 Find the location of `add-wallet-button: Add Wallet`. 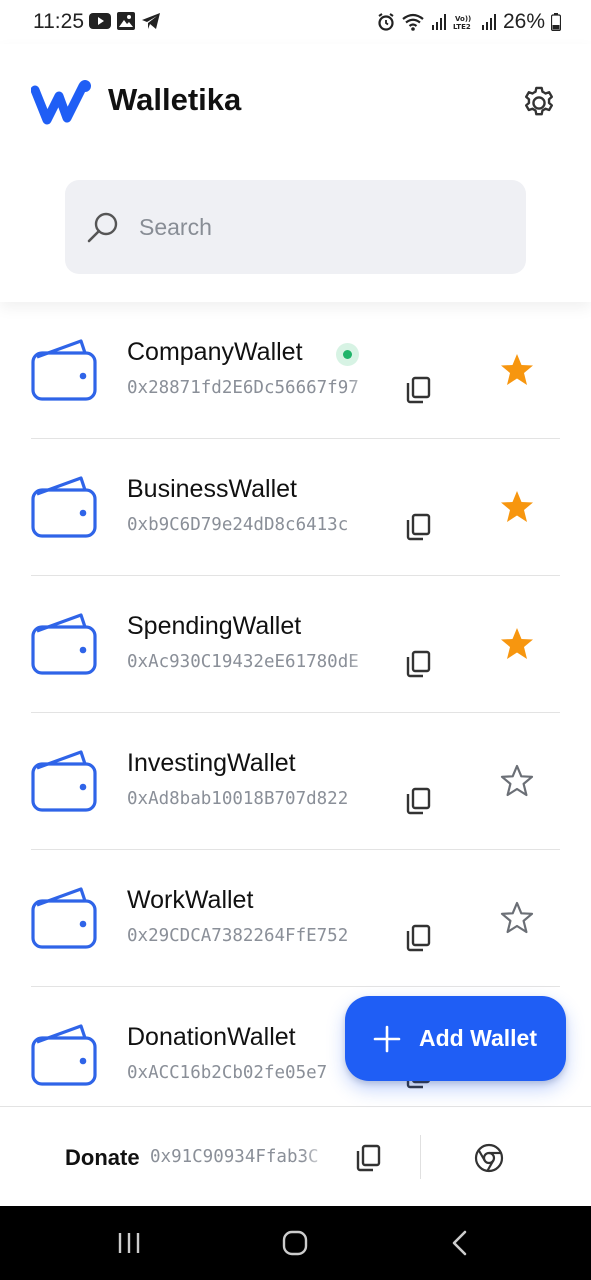

add-wallet-button: Add Wallet is located at coordinates (455, 1038).